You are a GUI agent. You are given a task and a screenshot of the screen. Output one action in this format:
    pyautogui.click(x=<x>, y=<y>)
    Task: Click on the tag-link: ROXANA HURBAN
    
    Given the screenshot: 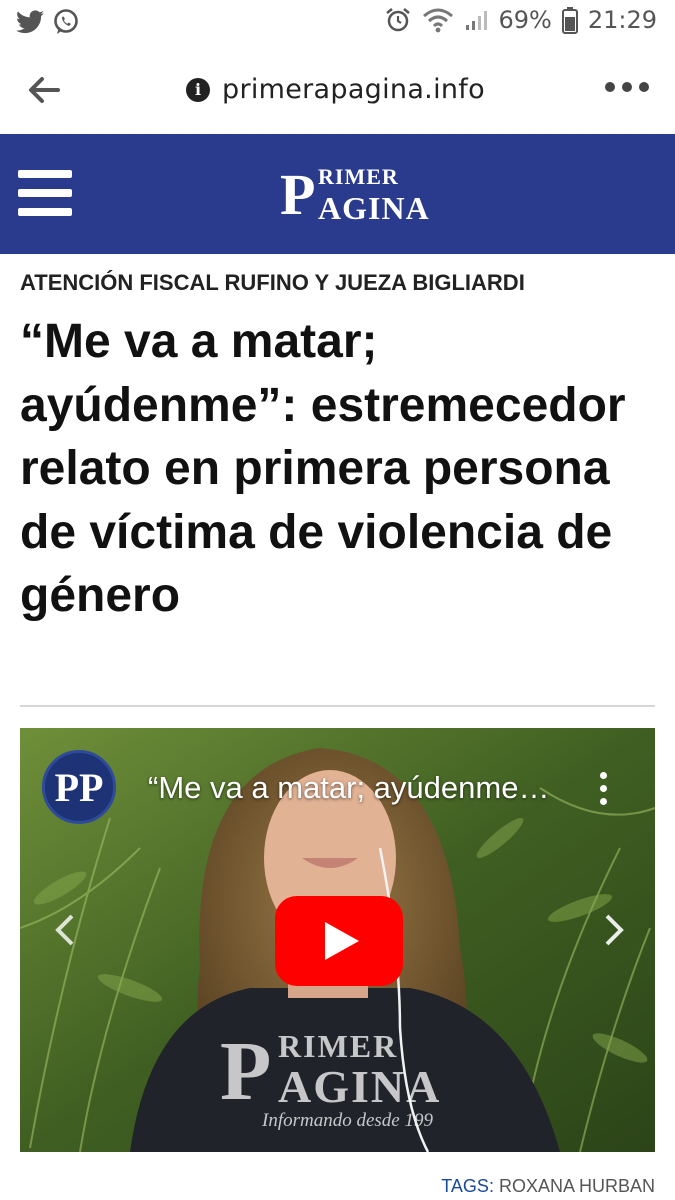 What is the action you would take?
    pyautogui.click(x=577, y=1186)
    